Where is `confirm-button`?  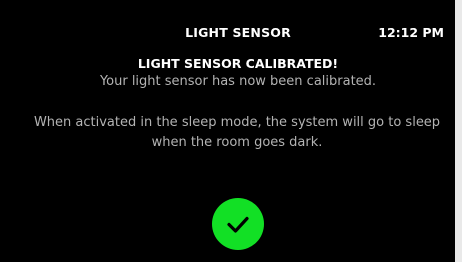
confirm-button is located at coordinates (238, 224).